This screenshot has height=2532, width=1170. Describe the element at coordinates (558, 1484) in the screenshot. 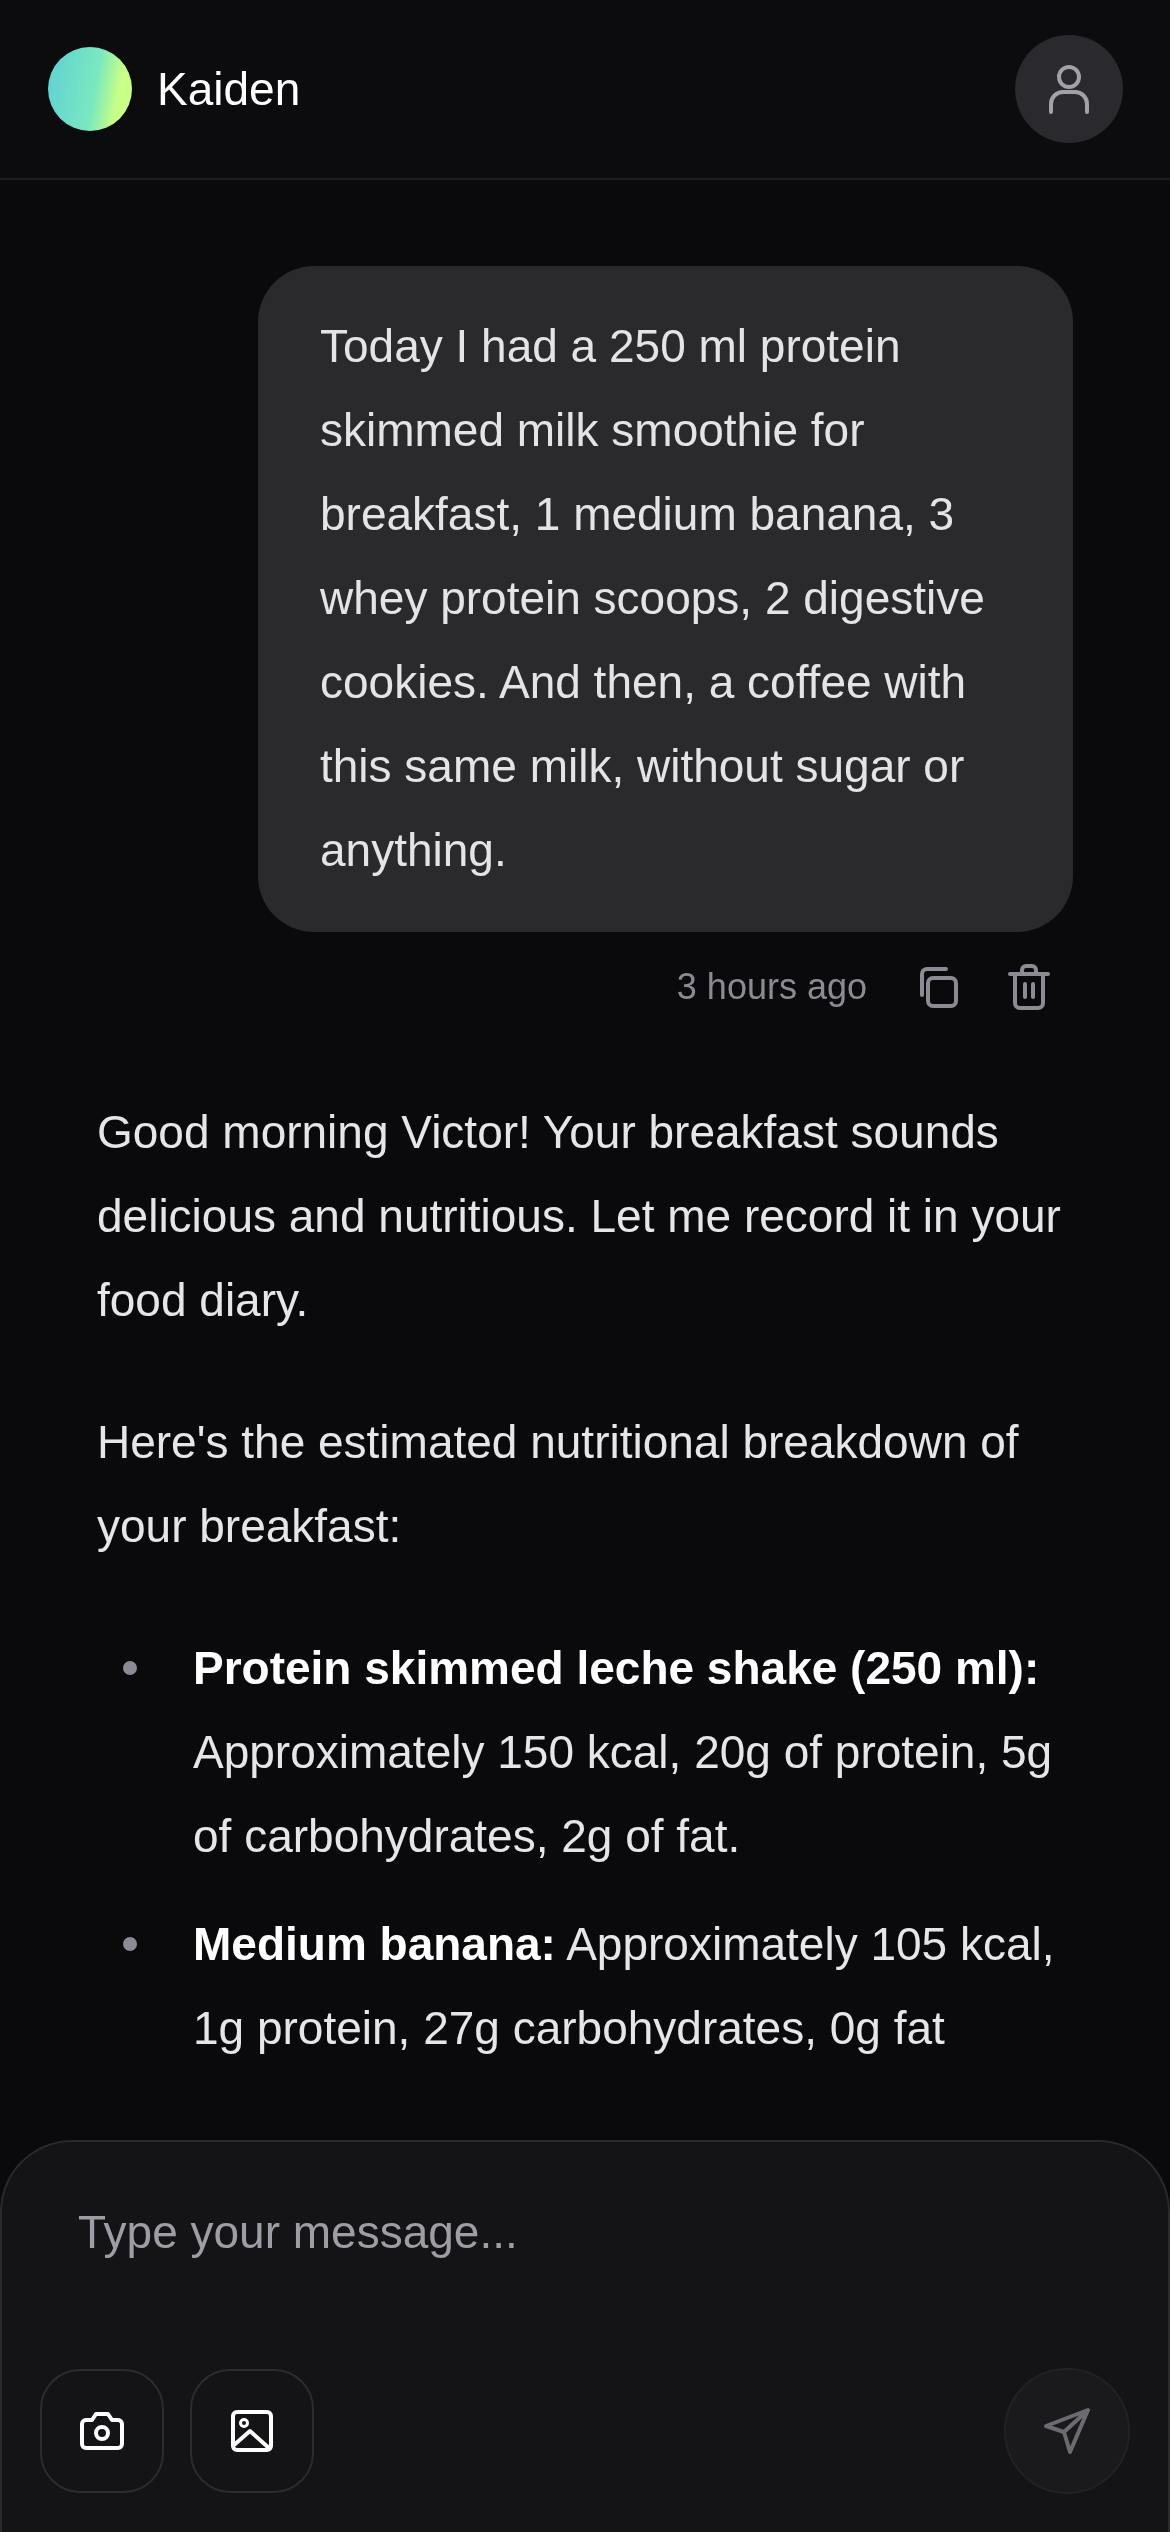

I see `assistant-paragraph: Here's the estimated nutritional breakdown of your breakfast:` at that location.